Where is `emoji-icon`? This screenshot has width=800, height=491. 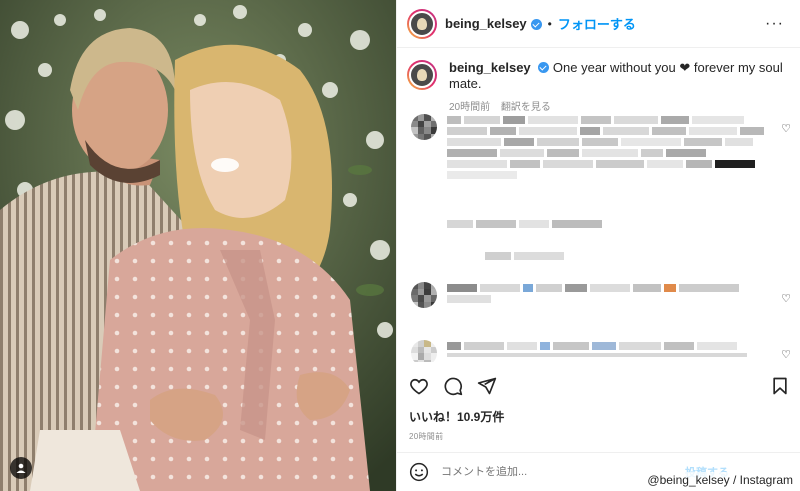 emoji-icon is located at coordinates (419, 472).